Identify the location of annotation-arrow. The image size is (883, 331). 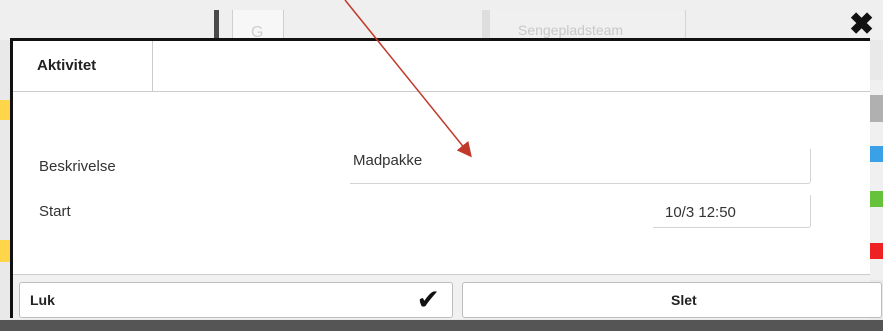
(408, 79).